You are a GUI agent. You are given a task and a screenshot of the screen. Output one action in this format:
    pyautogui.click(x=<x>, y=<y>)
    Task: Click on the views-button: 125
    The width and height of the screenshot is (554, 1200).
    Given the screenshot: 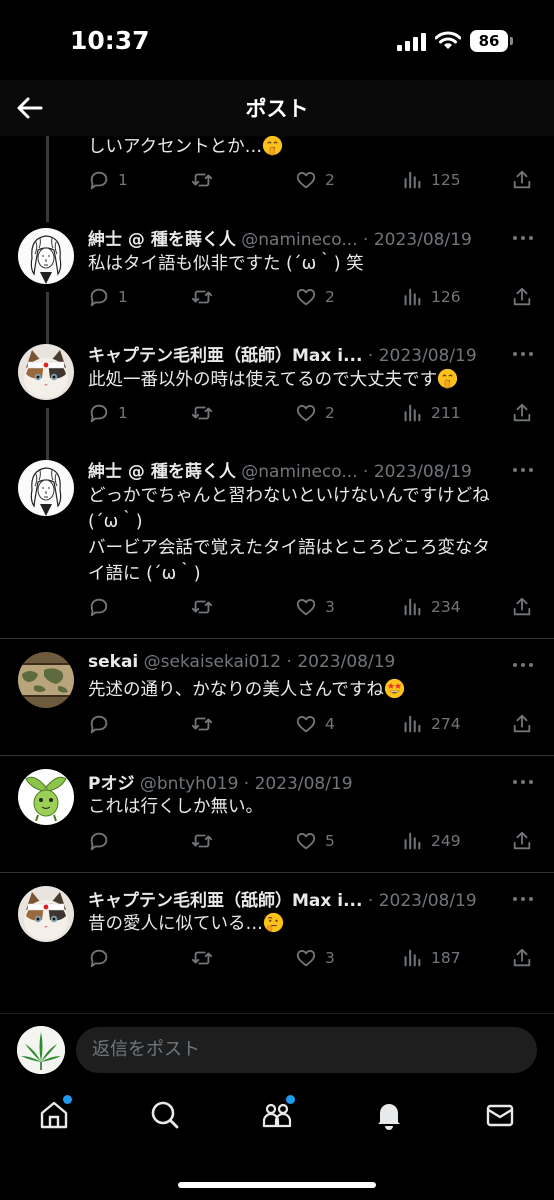 What is the action you would take?
    pyautogui.click(x=431, y=180)
    